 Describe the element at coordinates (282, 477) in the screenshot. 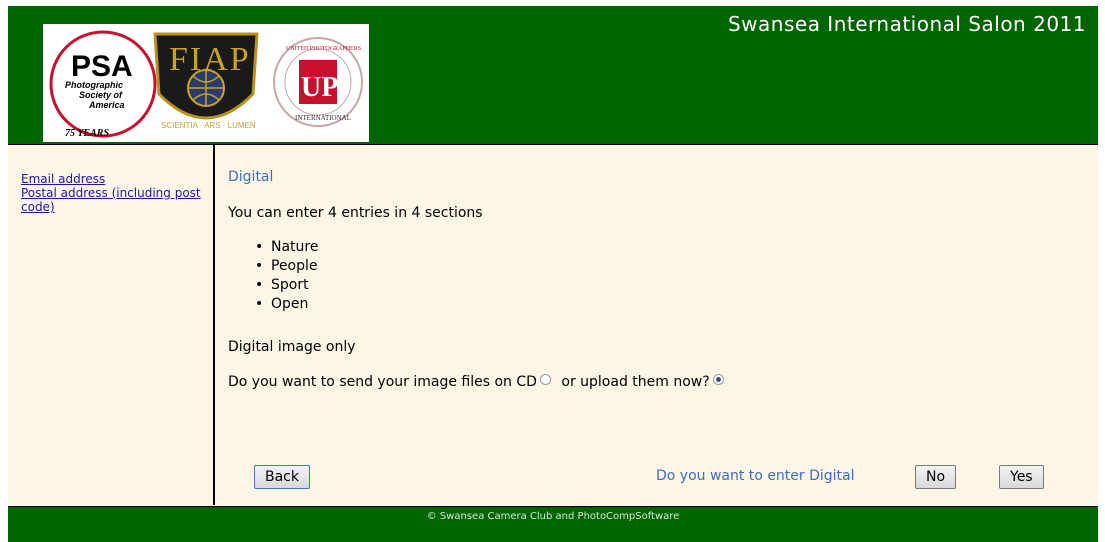

I see `back-button: Back` at that location.